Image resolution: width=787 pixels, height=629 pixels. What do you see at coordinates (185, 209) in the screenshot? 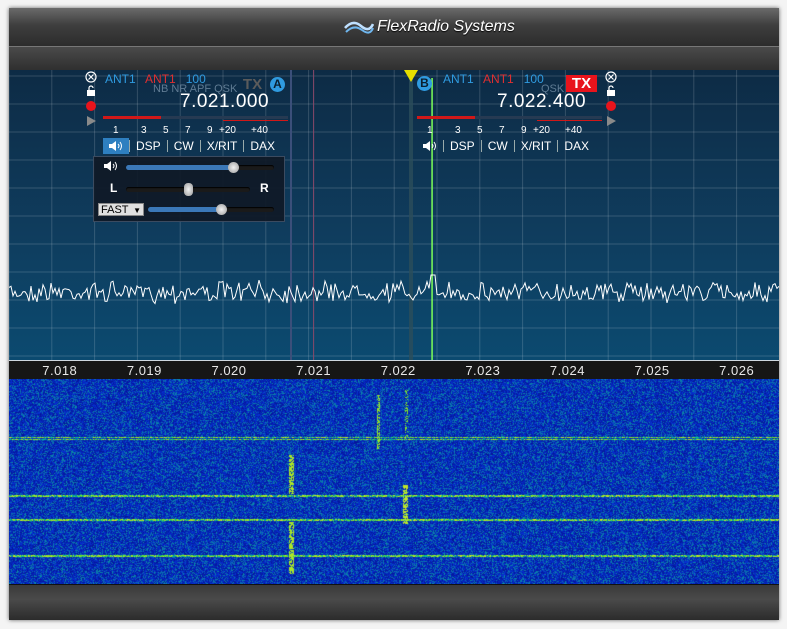
I see `agc-threshold-fill` at bounding box center [185, 209].